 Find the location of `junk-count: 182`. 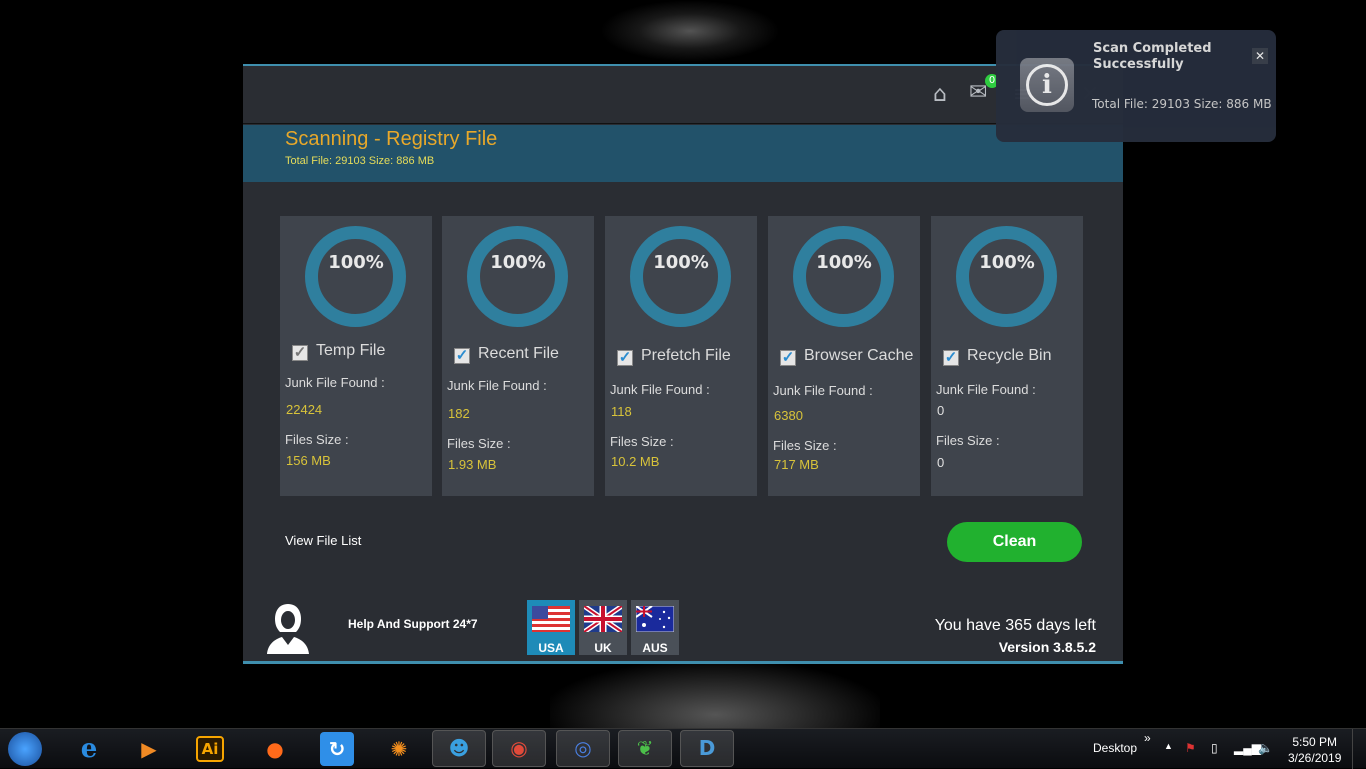

junk-count: 182 is located at coordinates (459, 413).